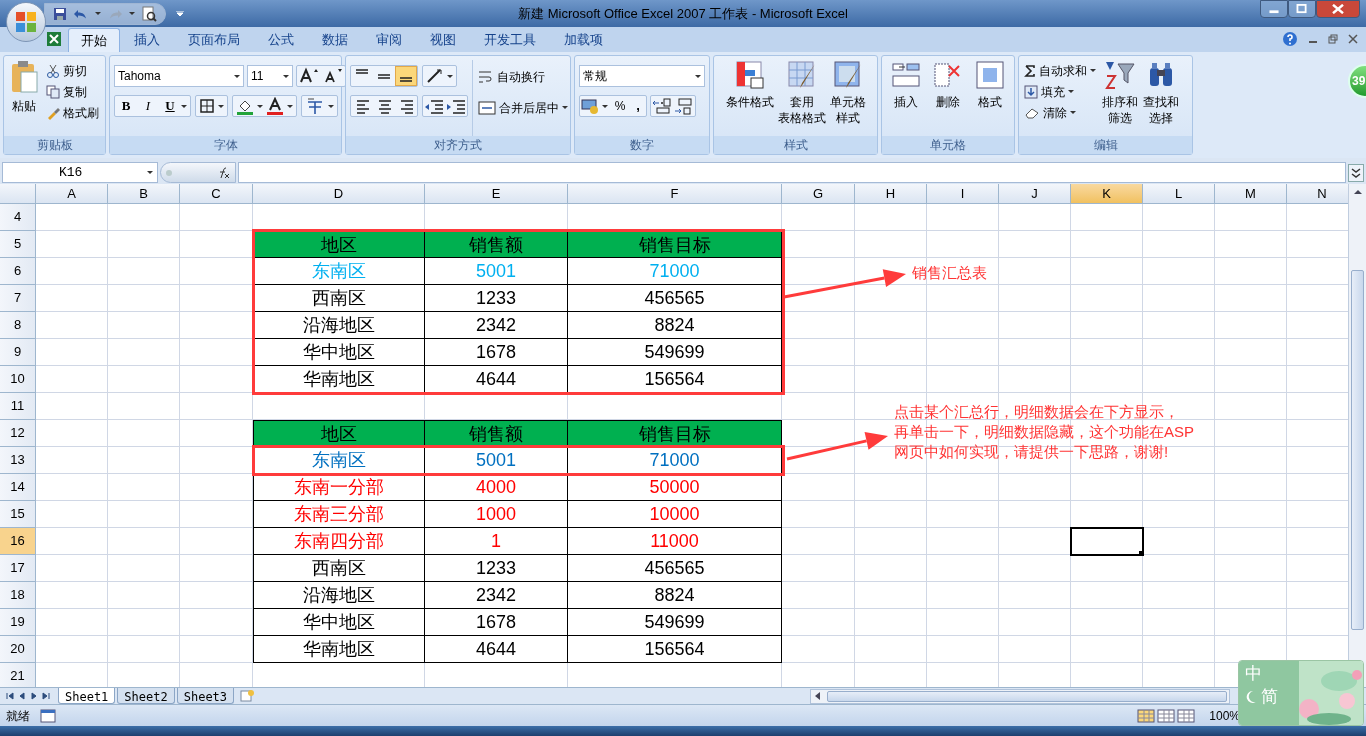 The width and height of the screenshot is (1366, 736). What do you see at coordinates (216, 193) in the screenshot?
I see `column-header: C` at bounding box center [216, 193].